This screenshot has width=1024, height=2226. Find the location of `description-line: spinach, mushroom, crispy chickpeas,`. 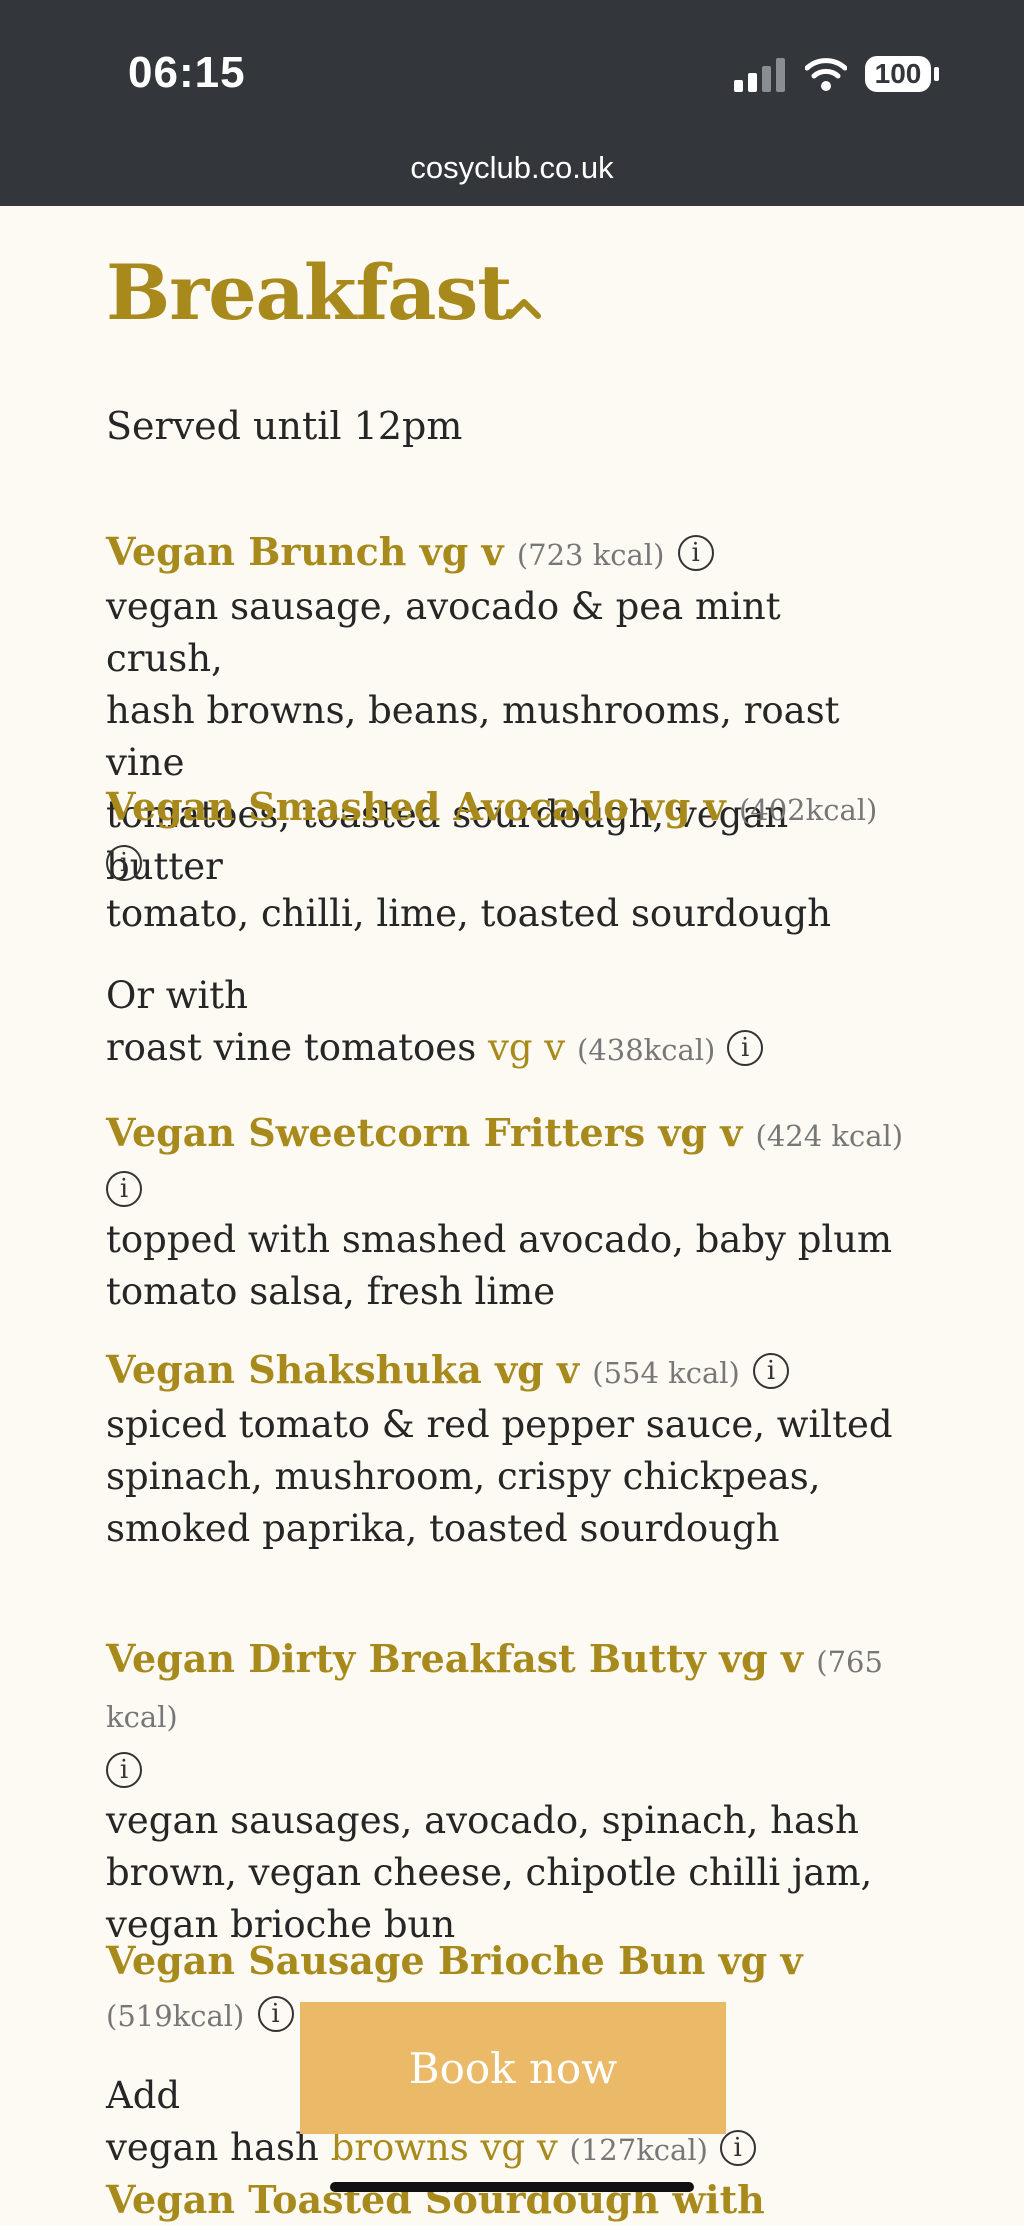

description-line: spinach, mushroom, crispy chickpeas, is located at coordinates (463, 1476).